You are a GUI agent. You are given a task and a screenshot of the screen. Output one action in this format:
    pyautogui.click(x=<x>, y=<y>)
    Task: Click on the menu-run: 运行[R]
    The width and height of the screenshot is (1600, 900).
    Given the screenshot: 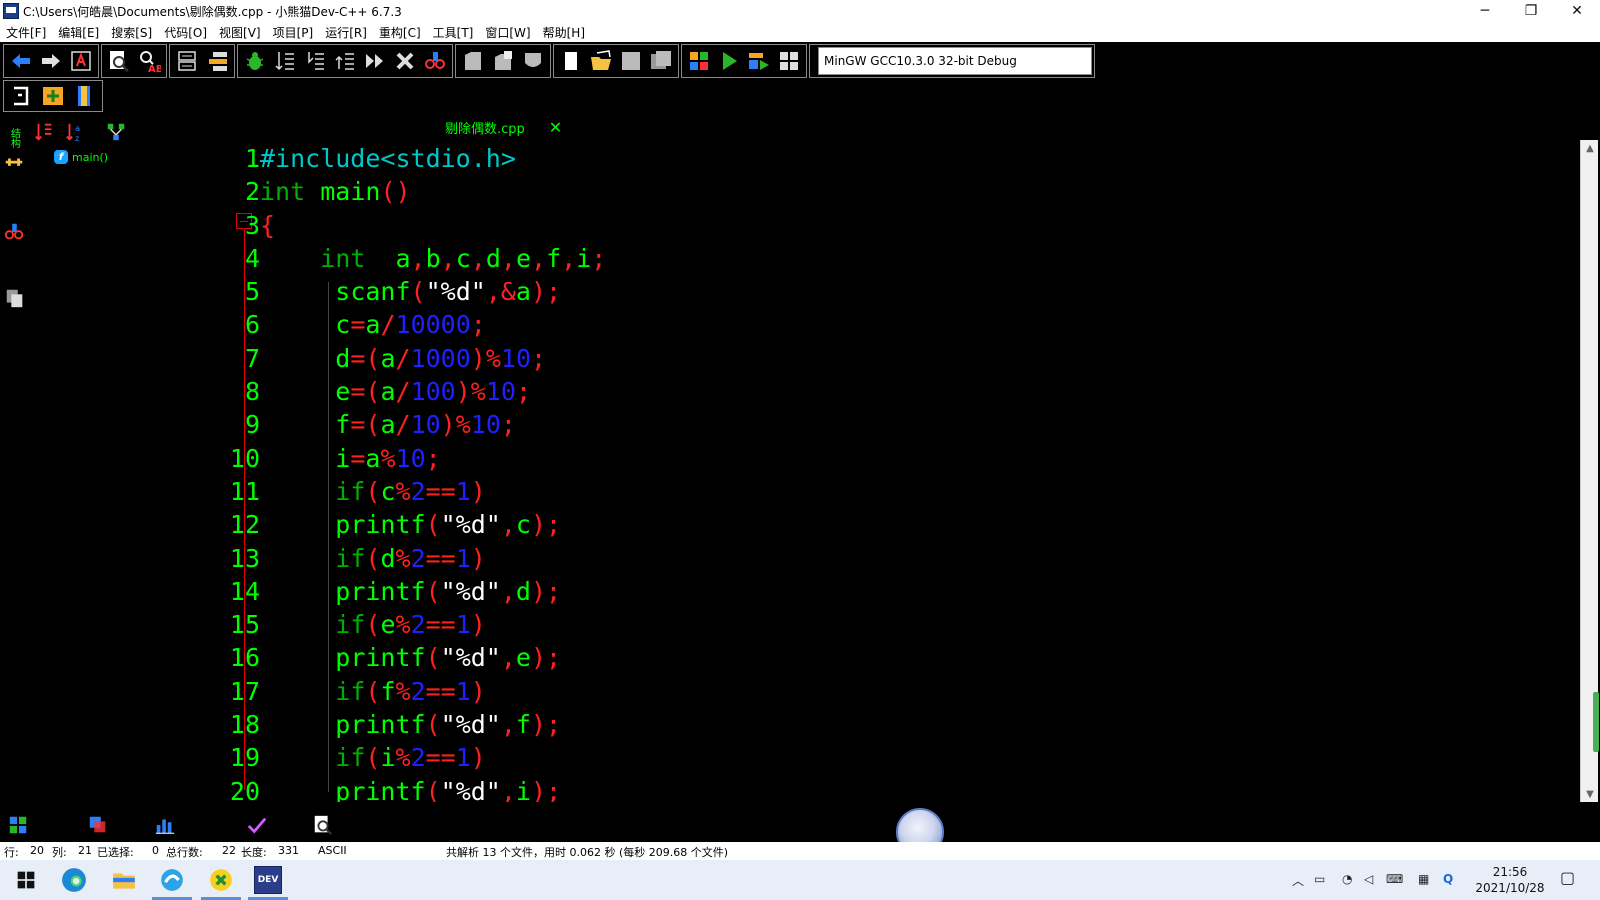 What is the action you would take?
    pyautogui.click(x=346, y=32)
    